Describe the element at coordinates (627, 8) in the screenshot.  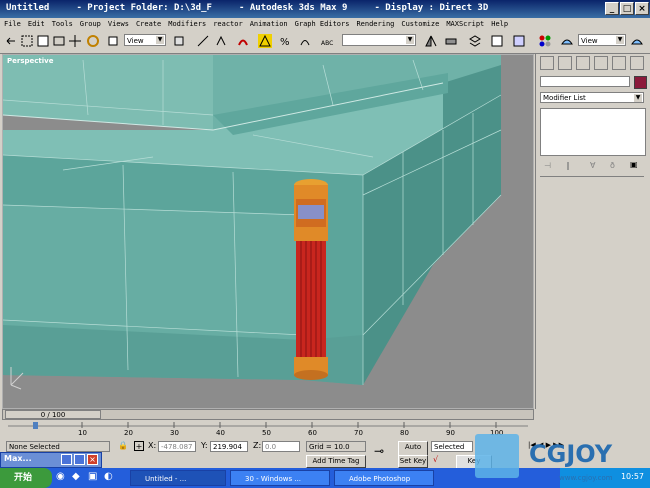
I see `maximize-button: □` at that location.